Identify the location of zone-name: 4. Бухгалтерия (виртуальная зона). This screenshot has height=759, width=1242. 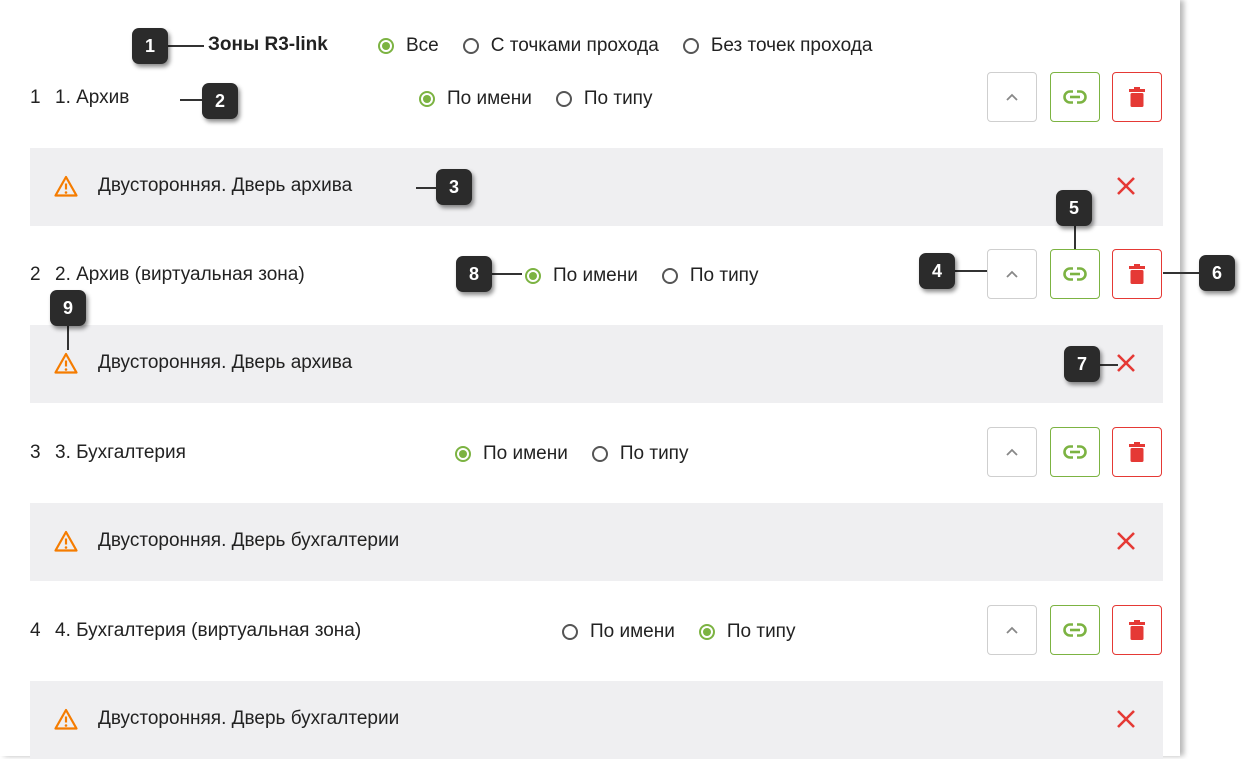
(208, 630).